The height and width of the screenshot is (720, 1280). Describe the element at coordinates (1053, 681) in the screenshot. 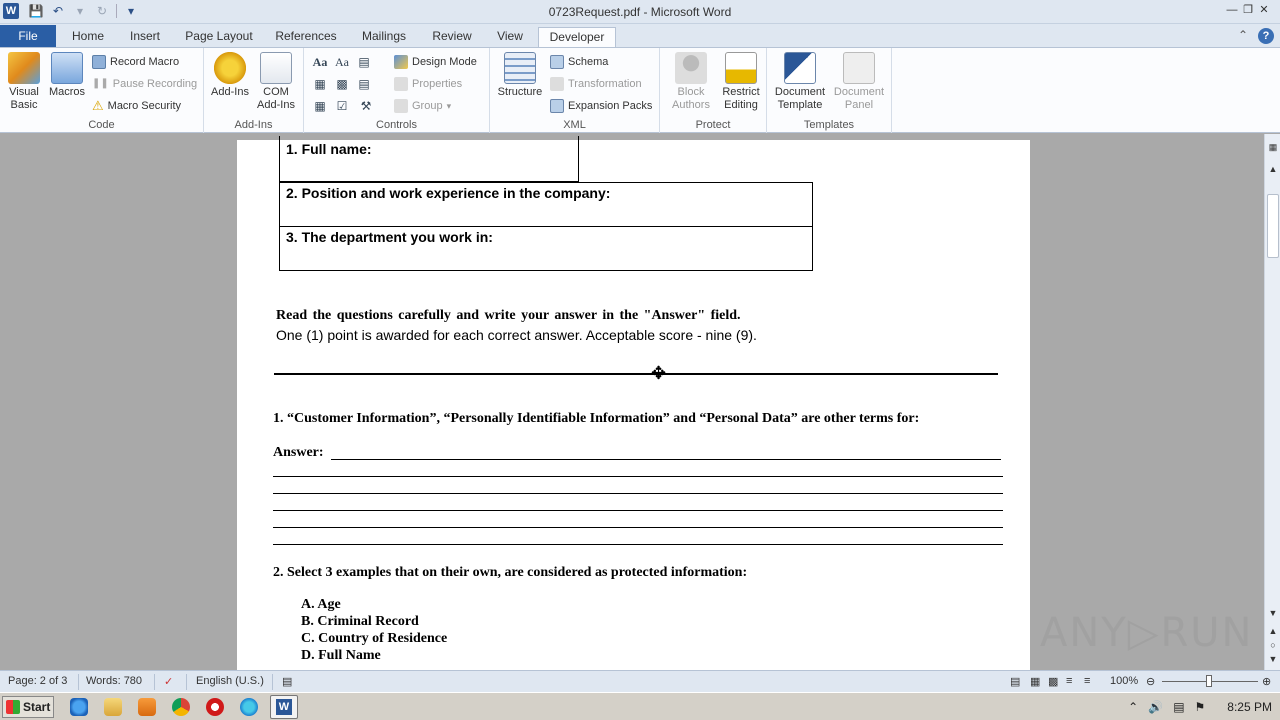

I see `web-layout-icon: ▩` at that location.